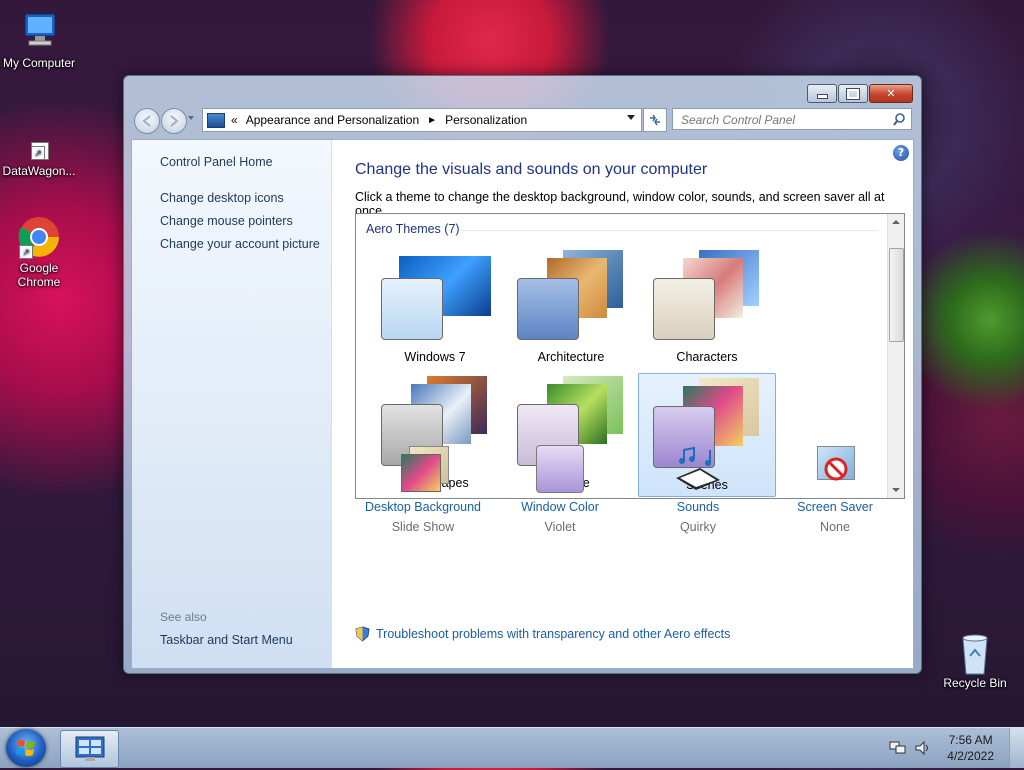 The width and height of the screenshot is (1024, 770). Describe the element at coordinates (39, 151) in the screenshot. I see `shortcut-icon: ↗` at that location.